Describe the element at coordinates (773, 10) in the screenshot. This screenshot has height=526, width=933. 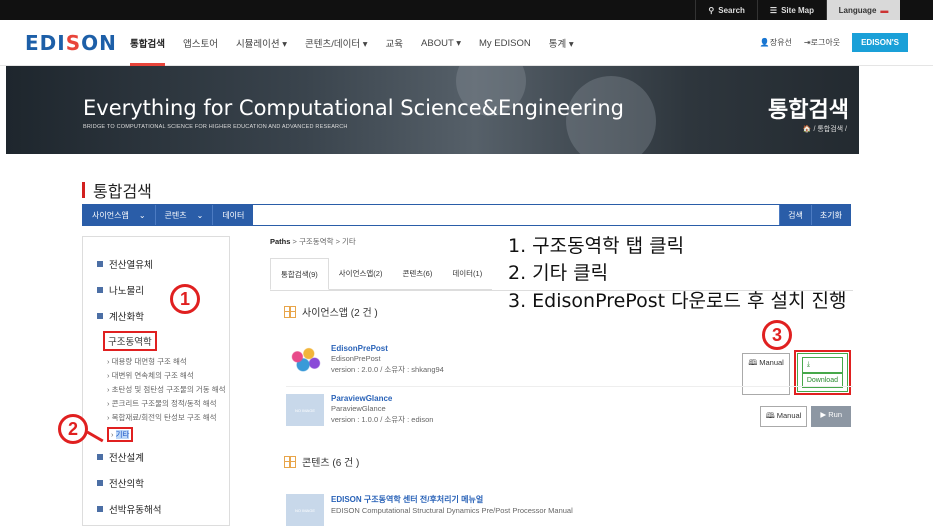
I see `menu-icon: ☰` at that location.